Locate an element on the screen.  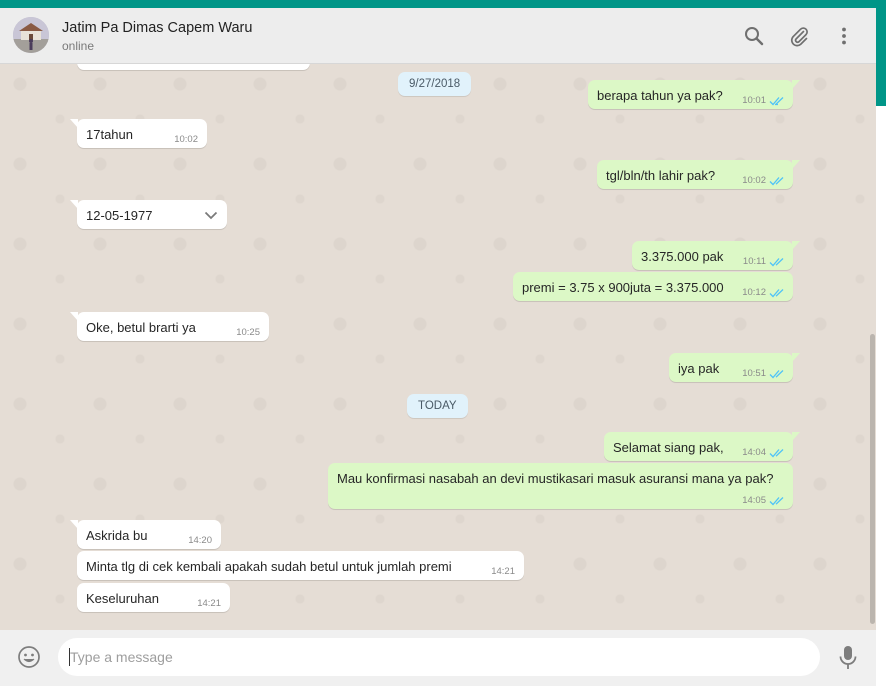
contact-status: online is located at coordinates (78, 46).